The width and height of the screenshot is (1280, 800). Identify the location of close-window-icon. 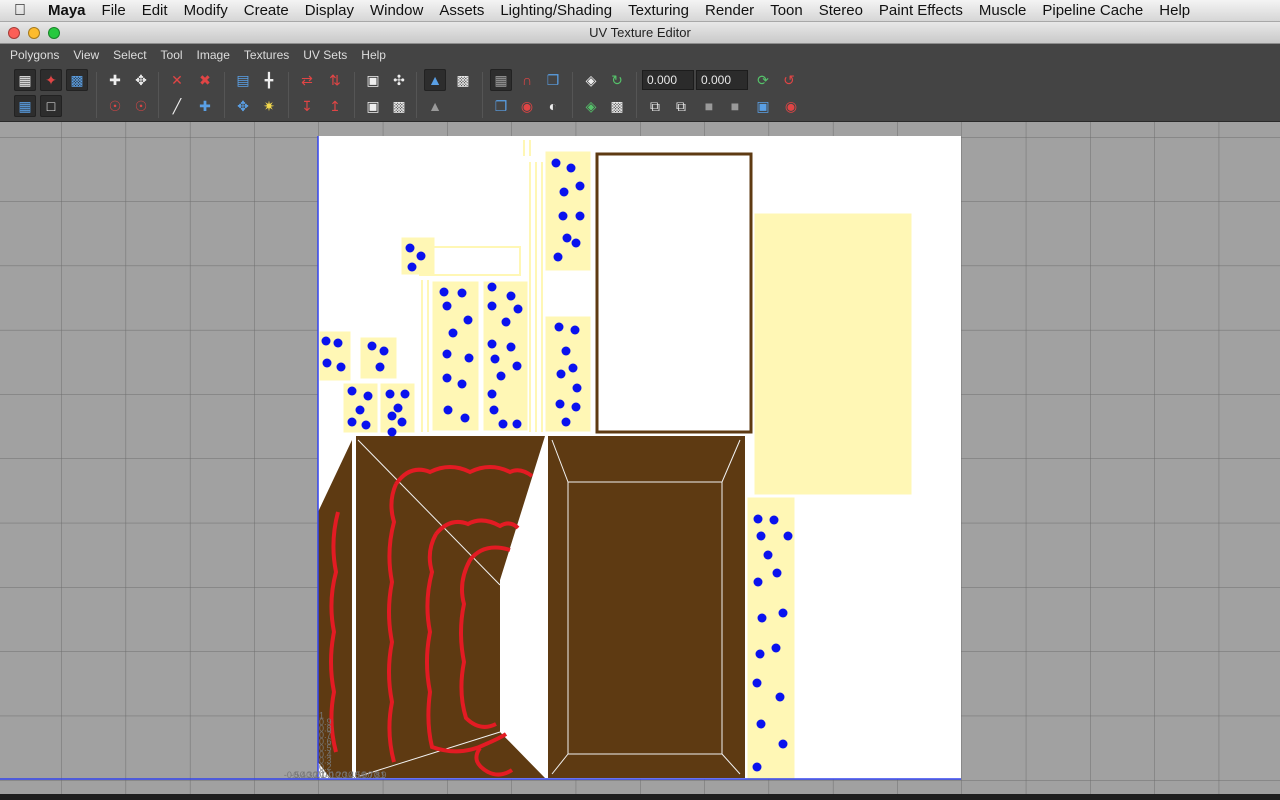
(14, 33).